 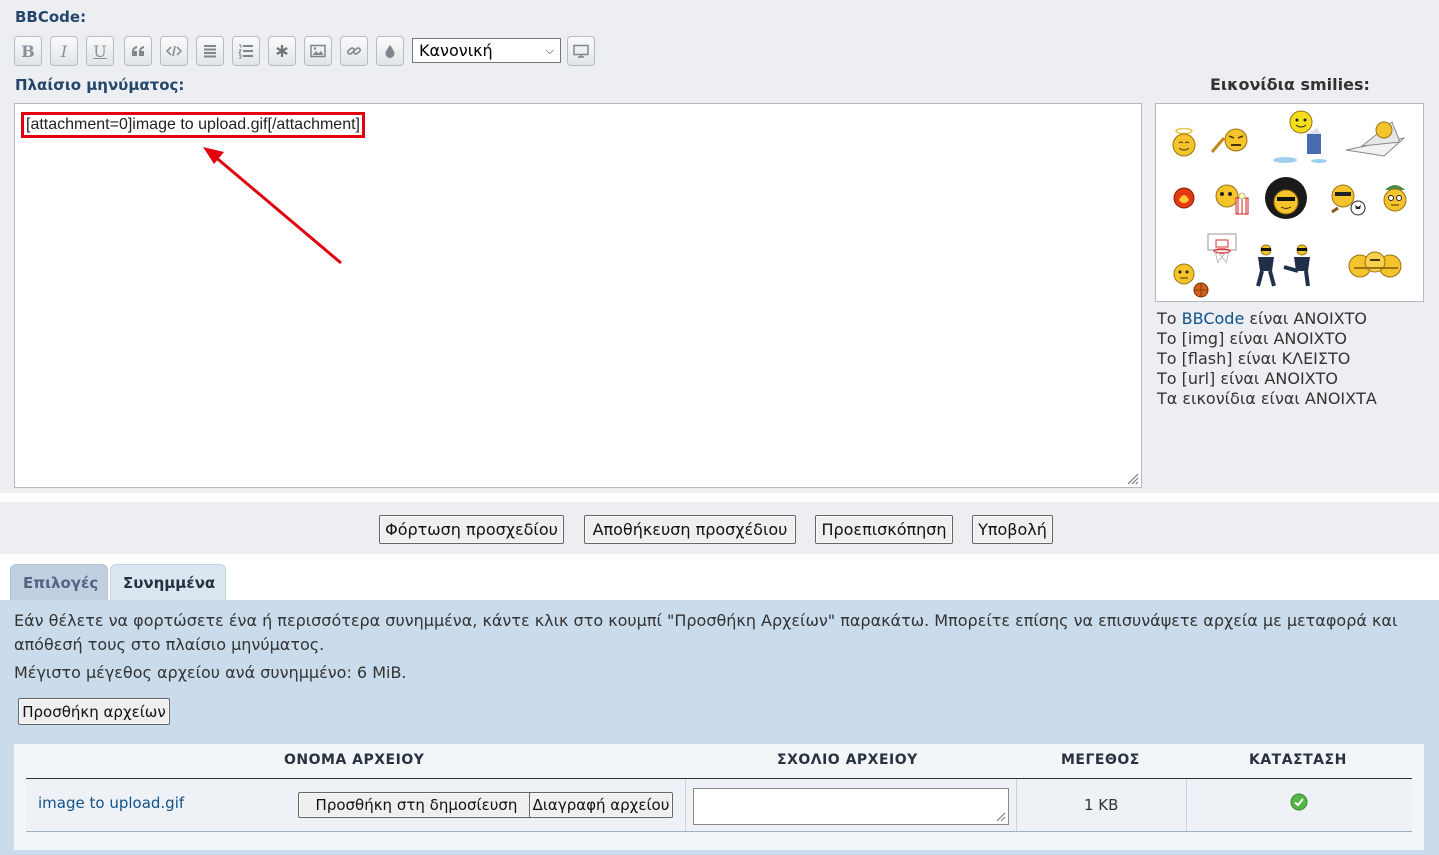 What do you see at coordinates (471, 529) in the screenshot?
I see `load-draft-button: Φόρτωση προσχεδίου` at bounding box center [471, 529].